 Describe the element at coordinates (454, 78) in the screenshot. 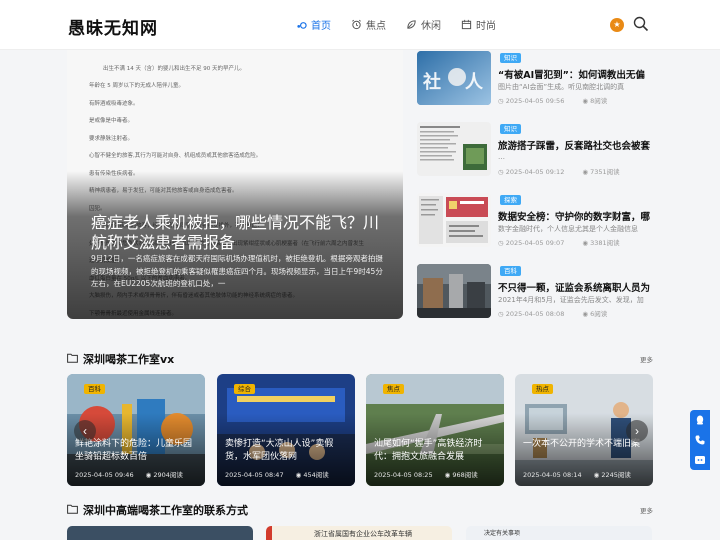

I see `article-thumbnail: 社 人` at that location.